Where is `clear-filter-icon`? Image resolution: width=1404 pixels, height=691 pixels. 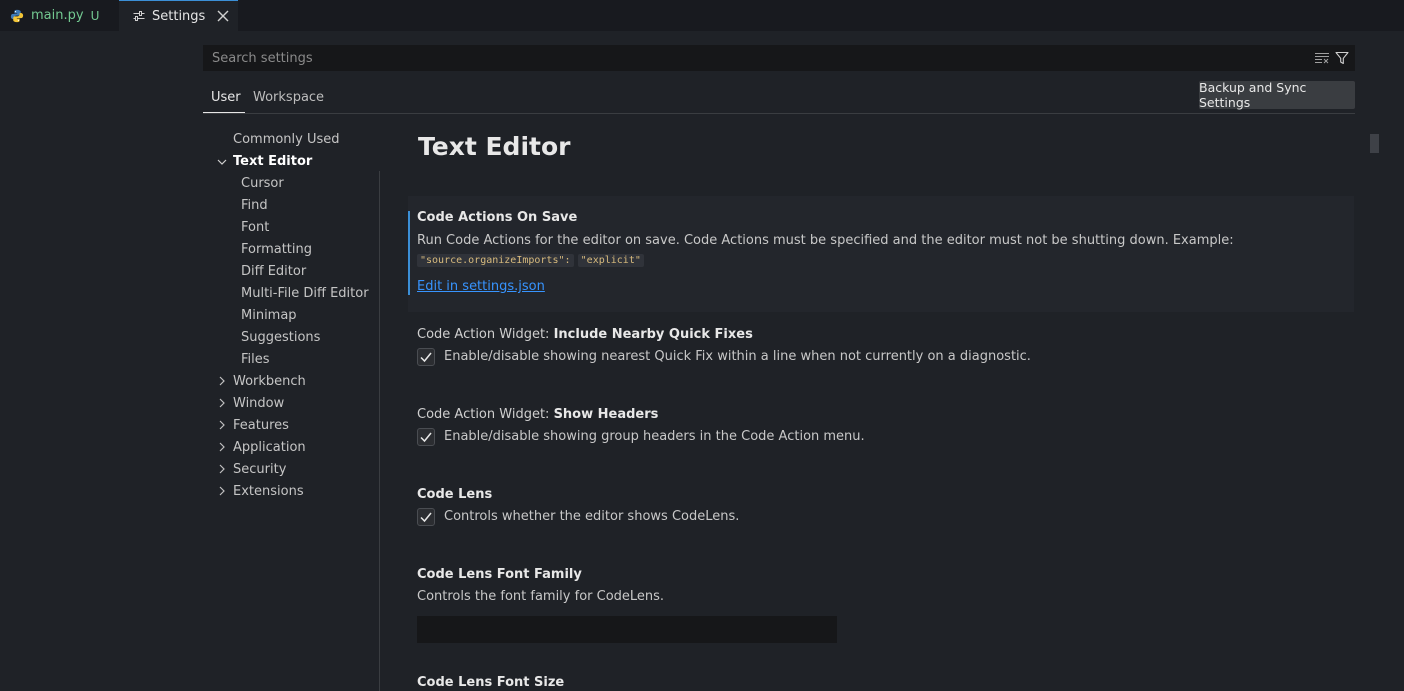 clear-filter-icon is located at coordinates (1322, 58).